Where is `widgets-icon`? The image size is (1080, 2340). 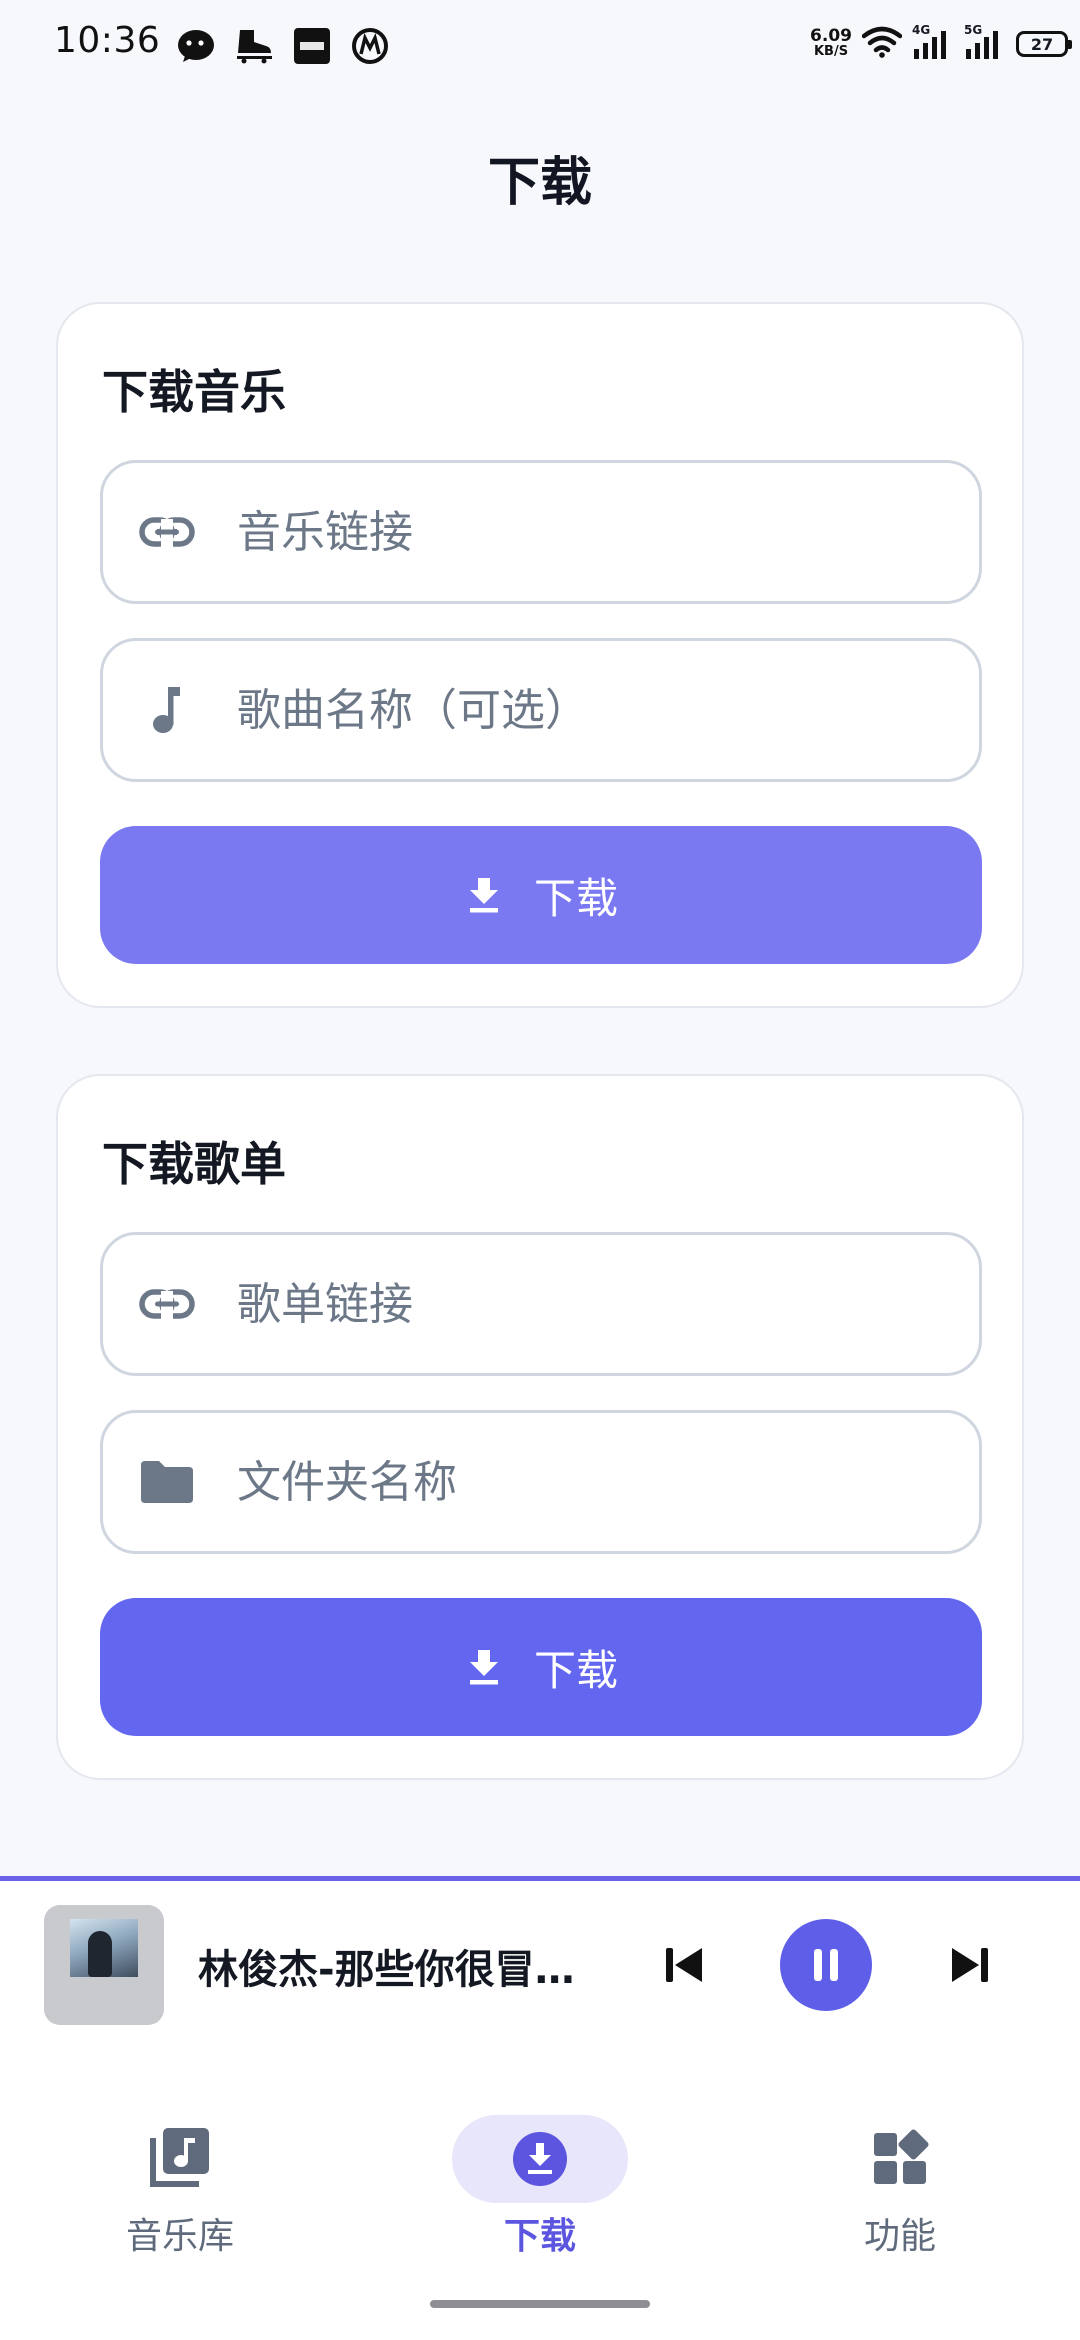 widgets-icon is located at coordinates (901, 2156).